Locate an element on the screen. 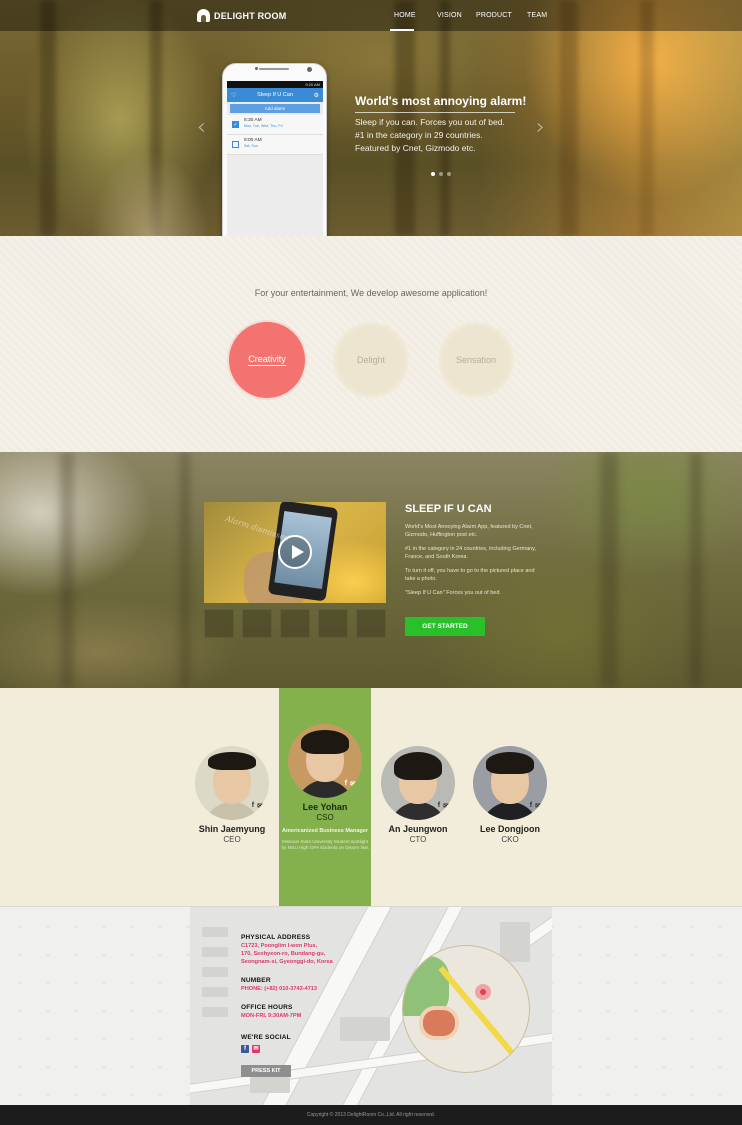  team-member: f ✉ Lee Dongjoon CKO is located at coordinates (510, 795).